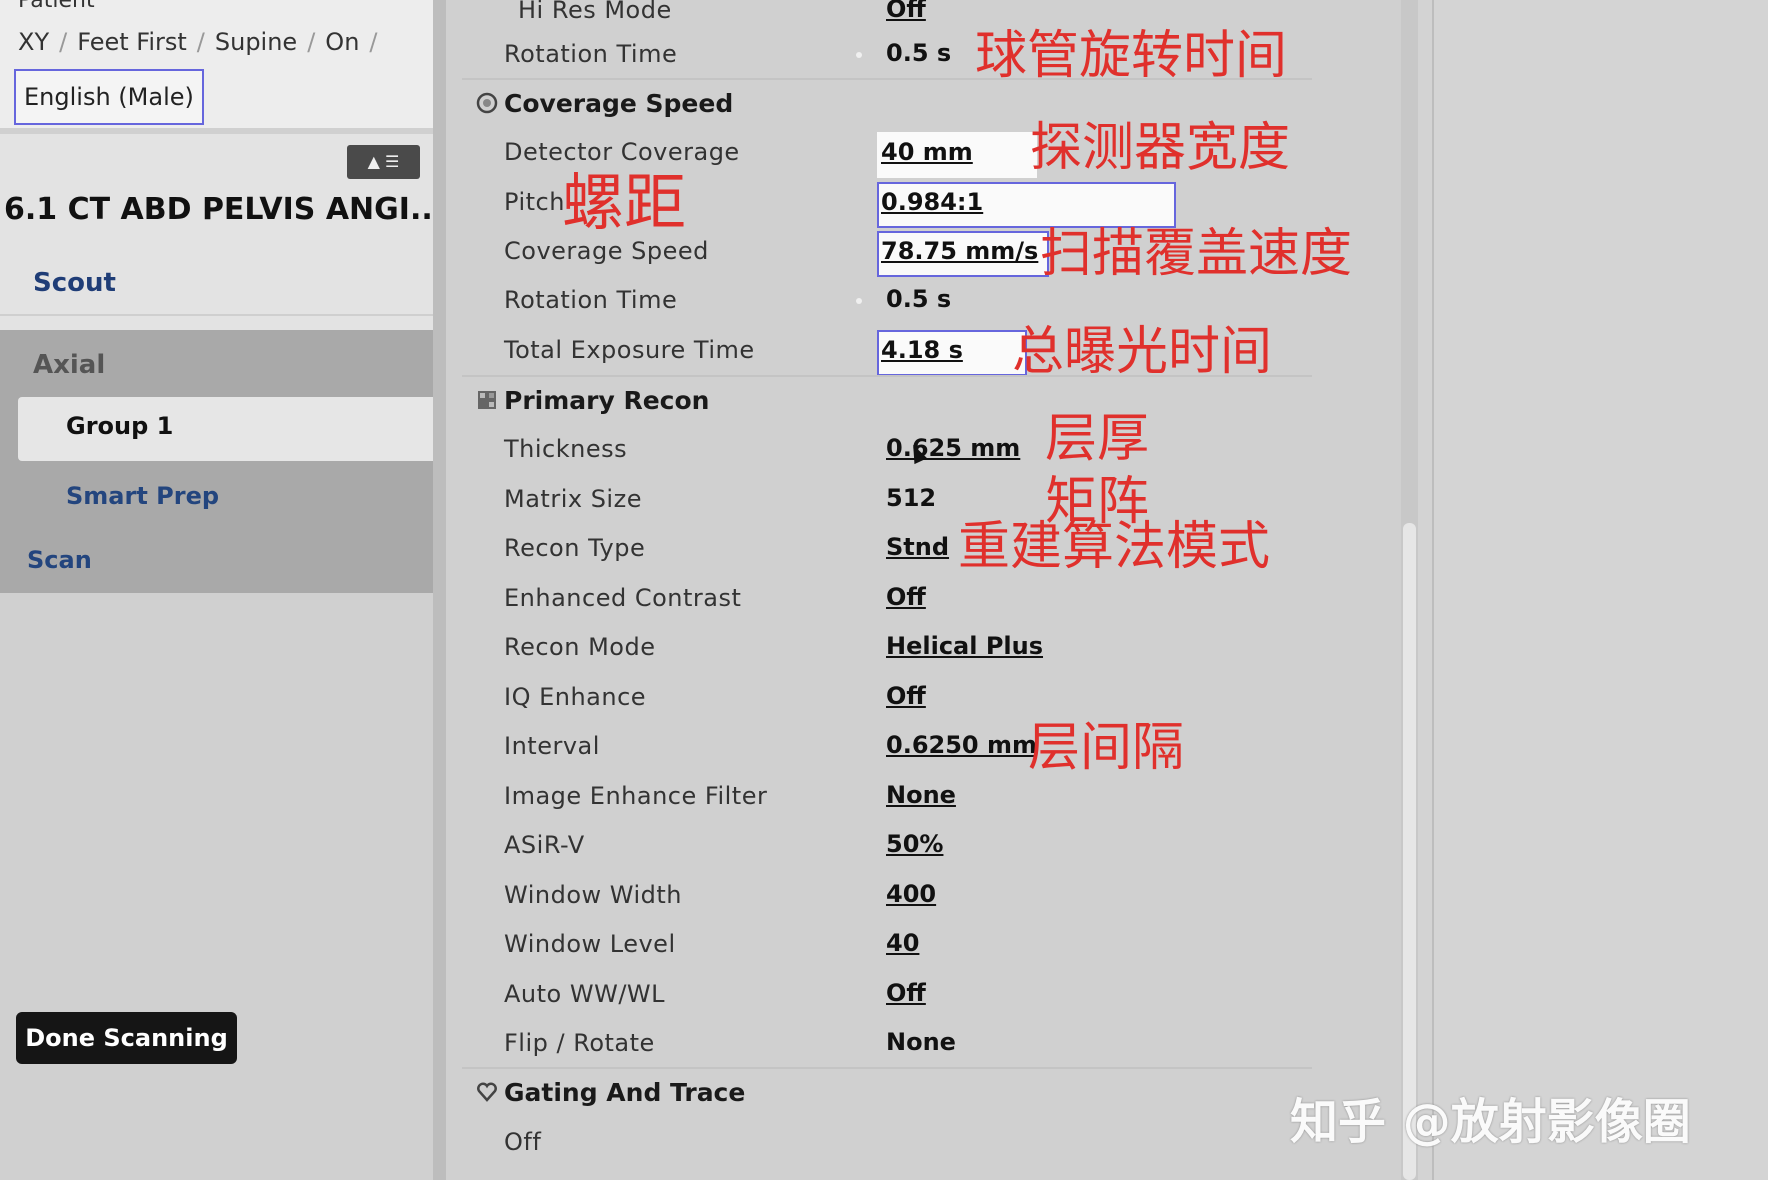 The width and height of the screenshot is (1768, 1180). What do you see at coordinates (871, 699) in the screenshot?
I see `param-row-iq-enhance: IQ Enhance Off` at bounding box center [871, 699].